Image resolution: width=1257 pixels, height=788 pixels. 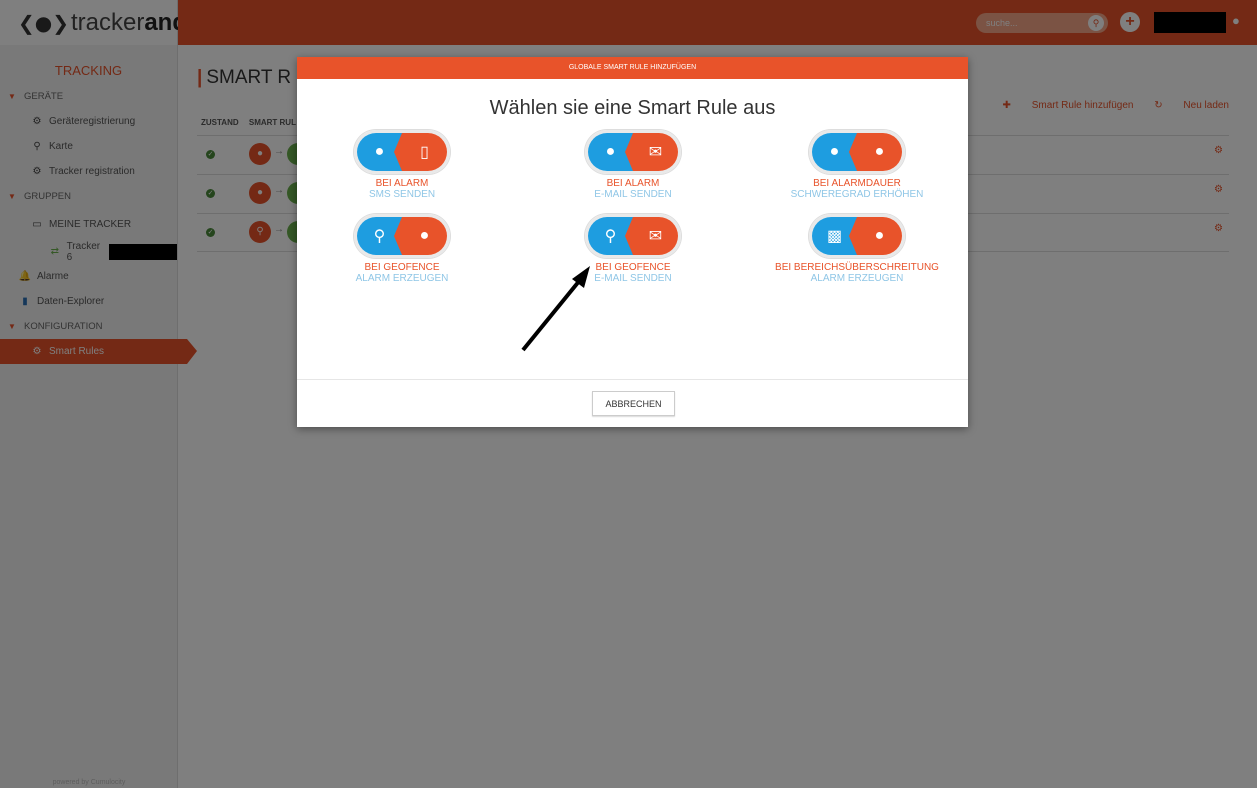 I want to click on annotation-arrow, so click(x=555, y=309).